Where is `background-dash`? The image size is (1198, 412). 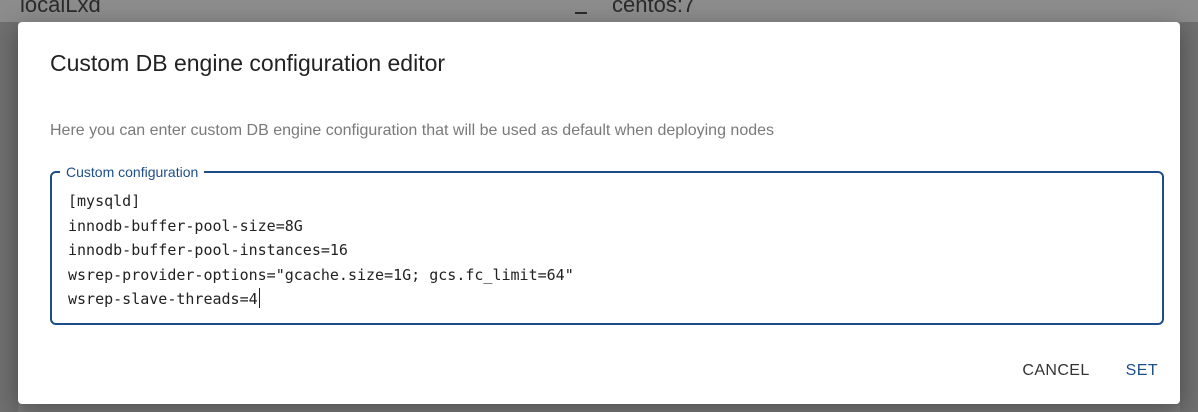
background-dash is located at coordinates (581, 13).